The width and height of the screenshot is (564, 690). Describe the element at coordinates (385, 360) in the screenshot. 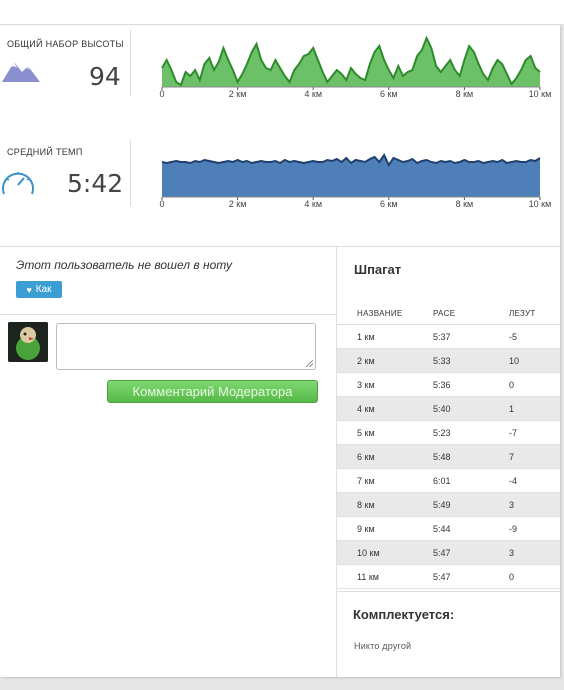

I see `split-name: 2 км` at that location.